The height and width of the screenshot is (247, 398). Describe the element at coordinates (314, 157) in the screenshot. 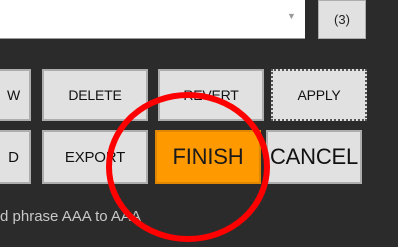

I see `cancel-button: CANCEL` at that location.